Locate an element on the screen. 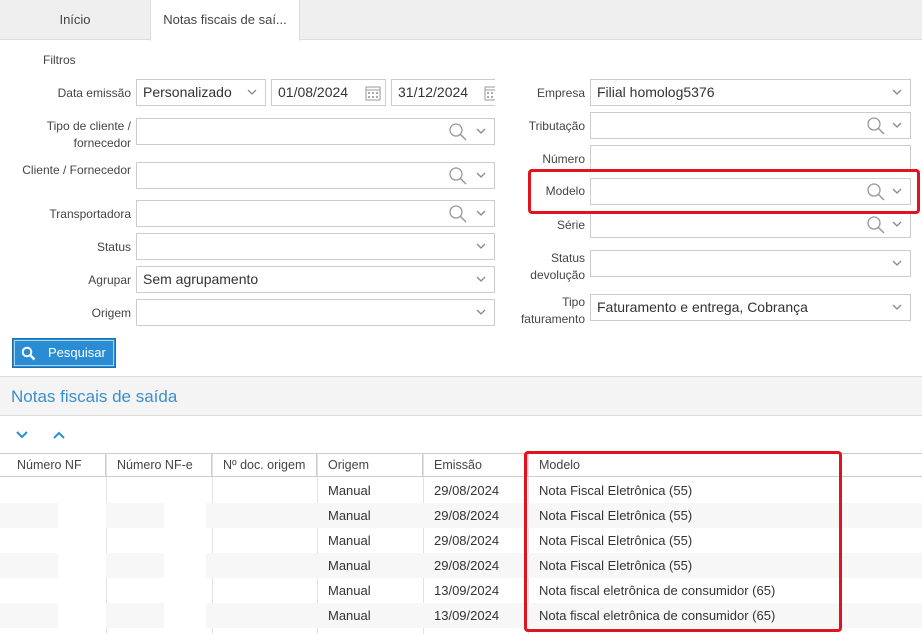 The width and height of the screenshot is (922, 634). status-devolucao-select is located at coordinates (750, 263).